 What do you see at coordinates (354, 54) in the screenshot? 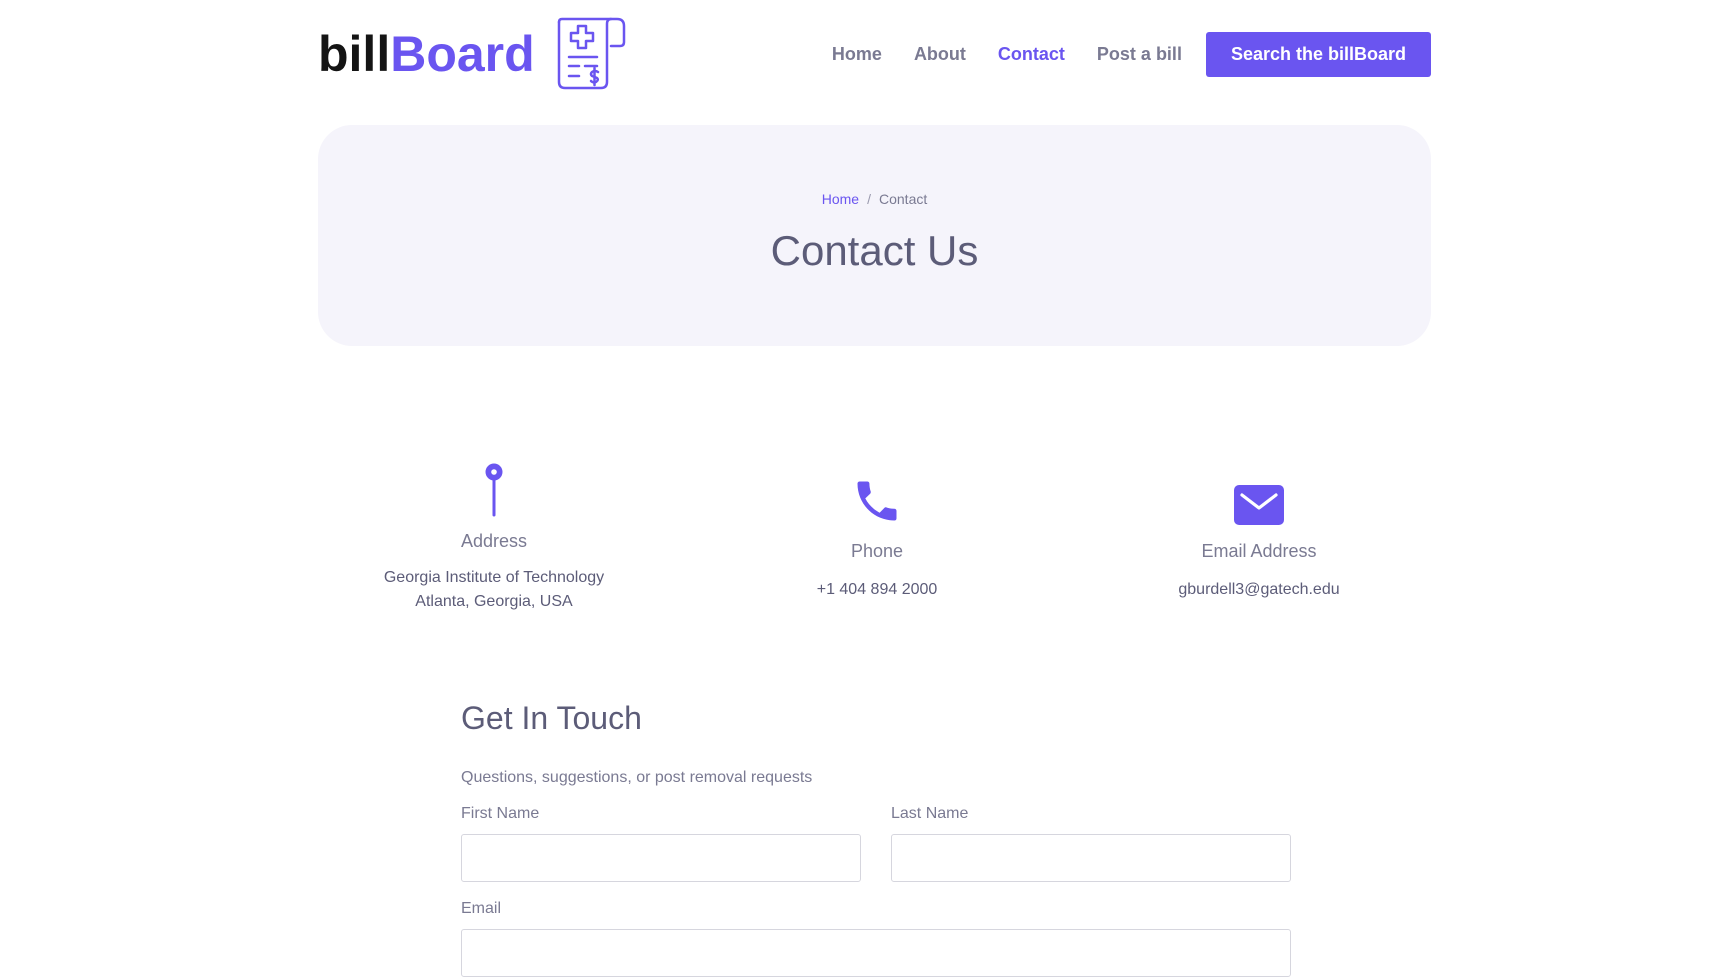
I see `brand-name-part1: bill` at bounding box center [354, 54].